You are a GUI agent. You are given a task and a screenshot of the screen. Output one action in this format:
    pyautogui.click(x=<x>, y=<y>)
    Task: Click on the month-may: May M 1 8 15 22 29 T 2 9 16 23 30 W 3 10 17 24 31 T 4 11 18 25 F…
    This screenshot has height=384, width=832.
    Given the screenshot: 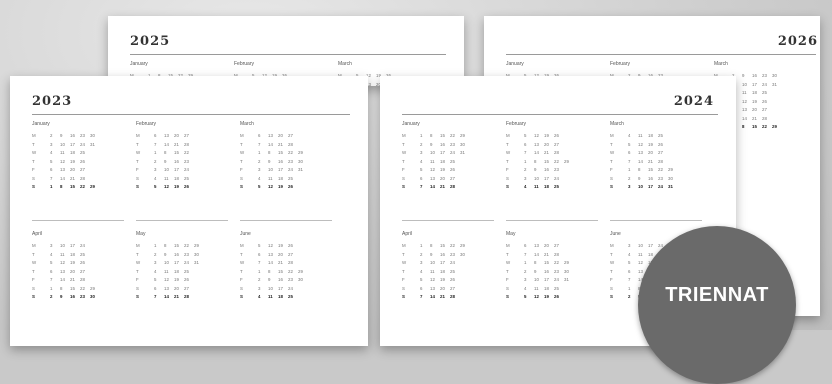 What is the action you would take?
    pyautogui.click(x=182, y=266)
    